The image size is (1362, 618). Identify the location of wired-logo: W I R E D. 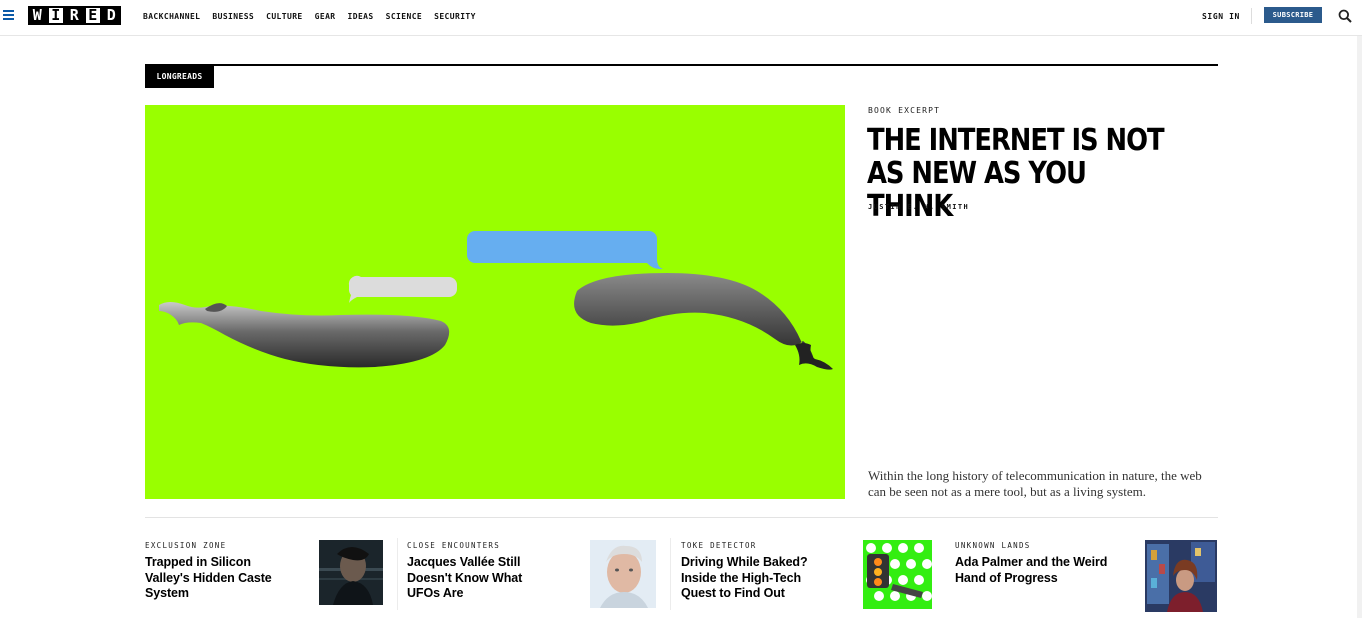
(74, 15).